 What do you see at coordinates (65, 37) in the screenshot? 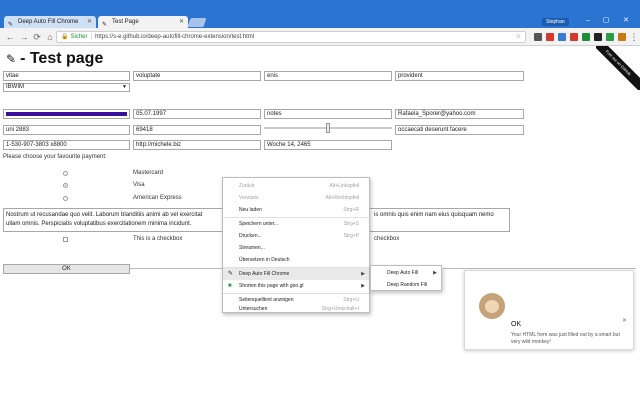
I see `lock-icon: 🔒` at bounding box center [65, 37].